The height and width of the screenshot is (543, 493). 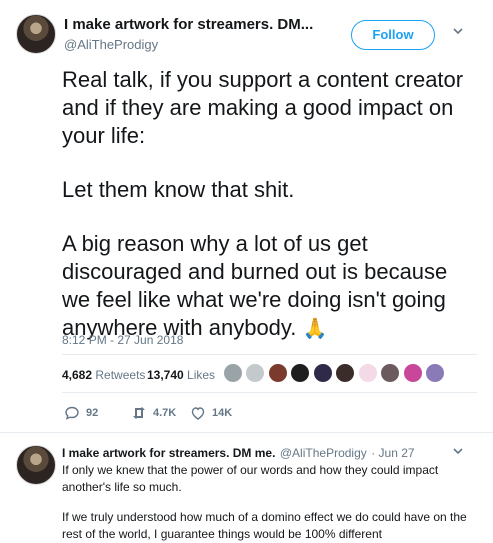 What do you see at coordinates (111, 44) in the screenshot?
I see `author-handle: @AliTheProdigy` at bounding box center [111, 44].